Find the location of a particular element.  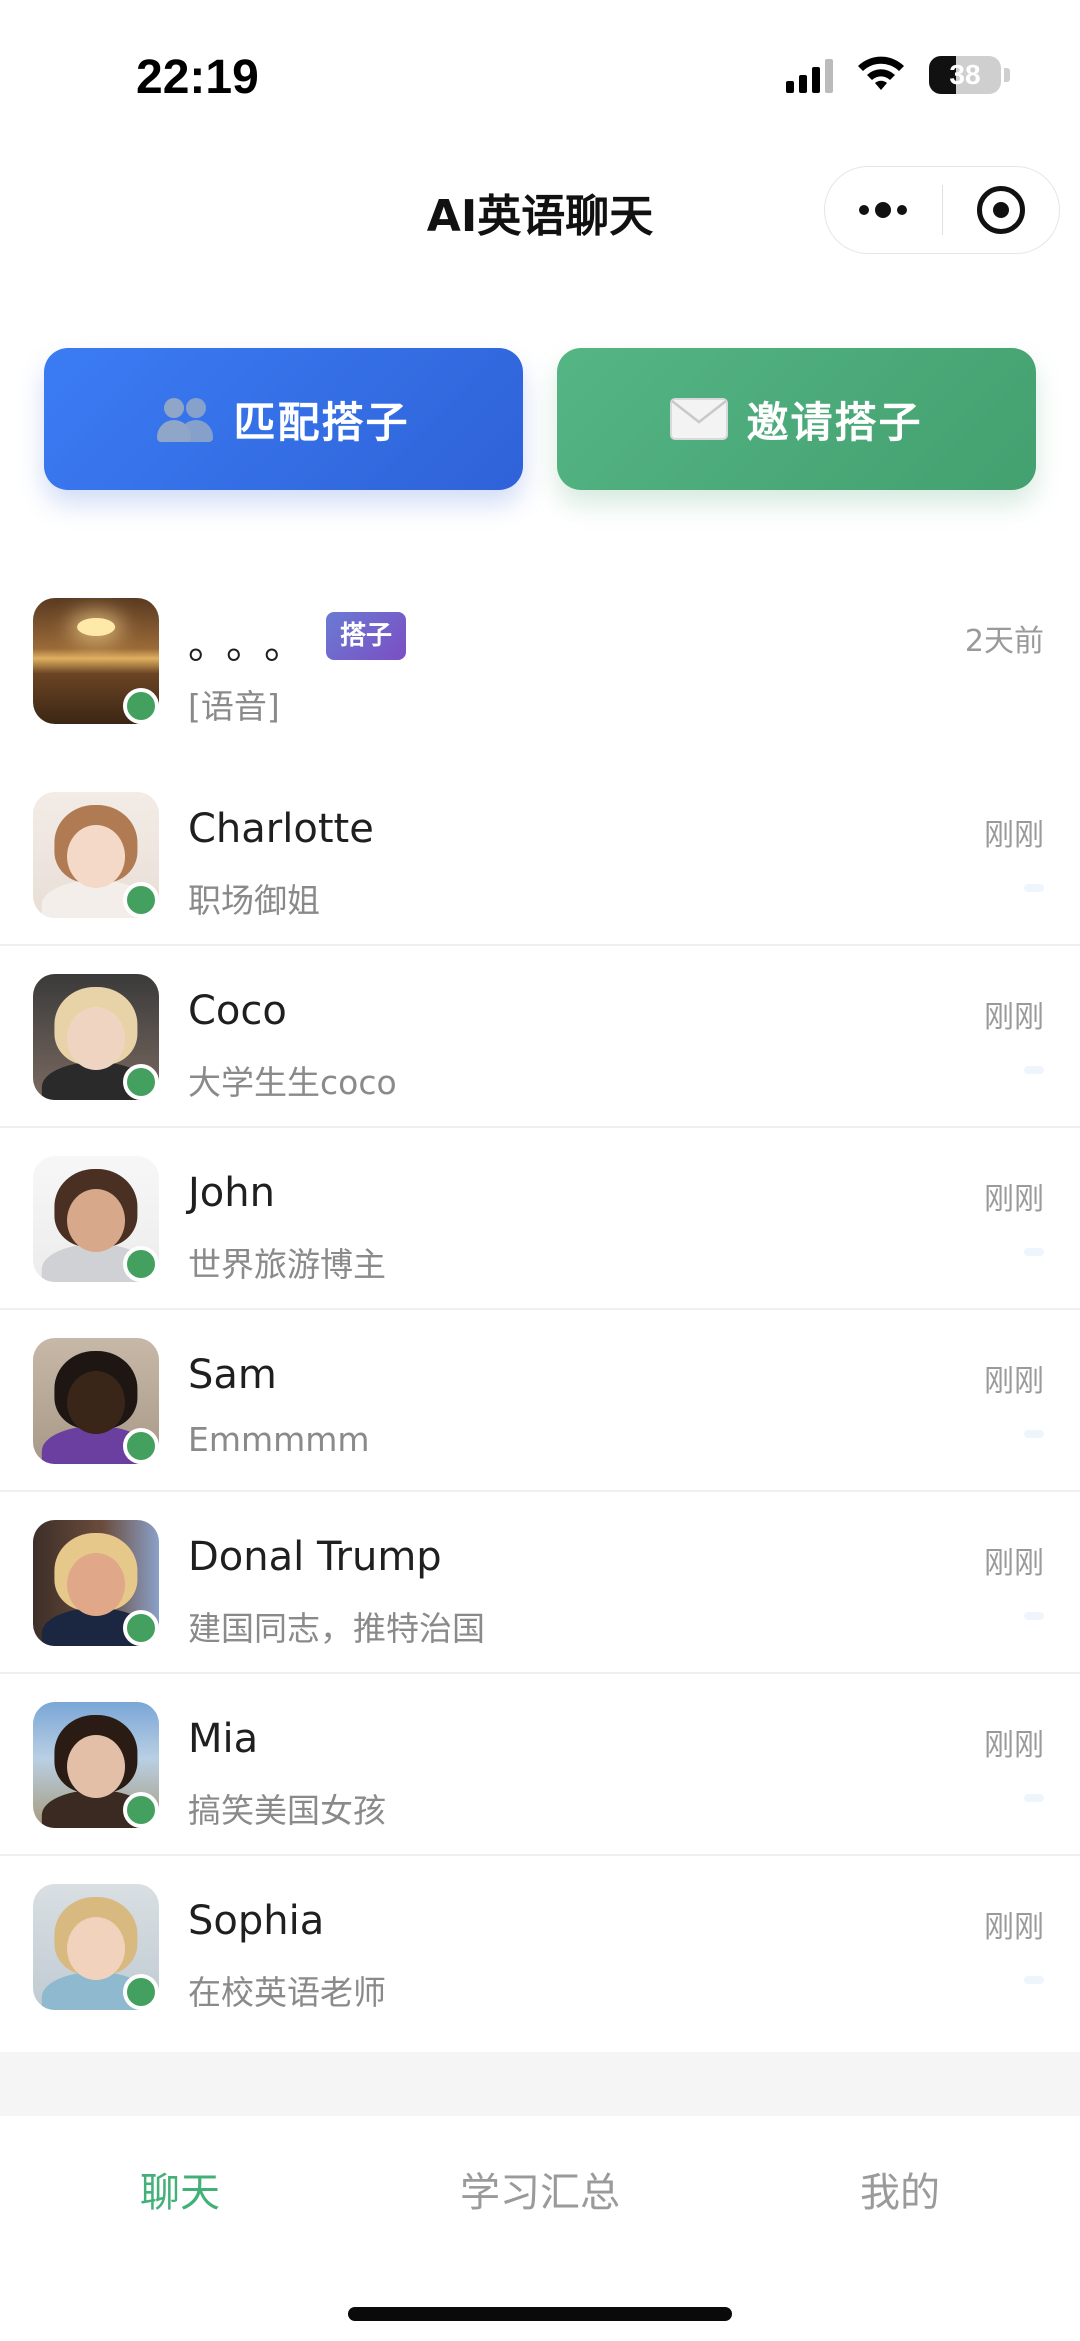

match-partner-label: 匹配搭子 is located at coordinates (321, 422).